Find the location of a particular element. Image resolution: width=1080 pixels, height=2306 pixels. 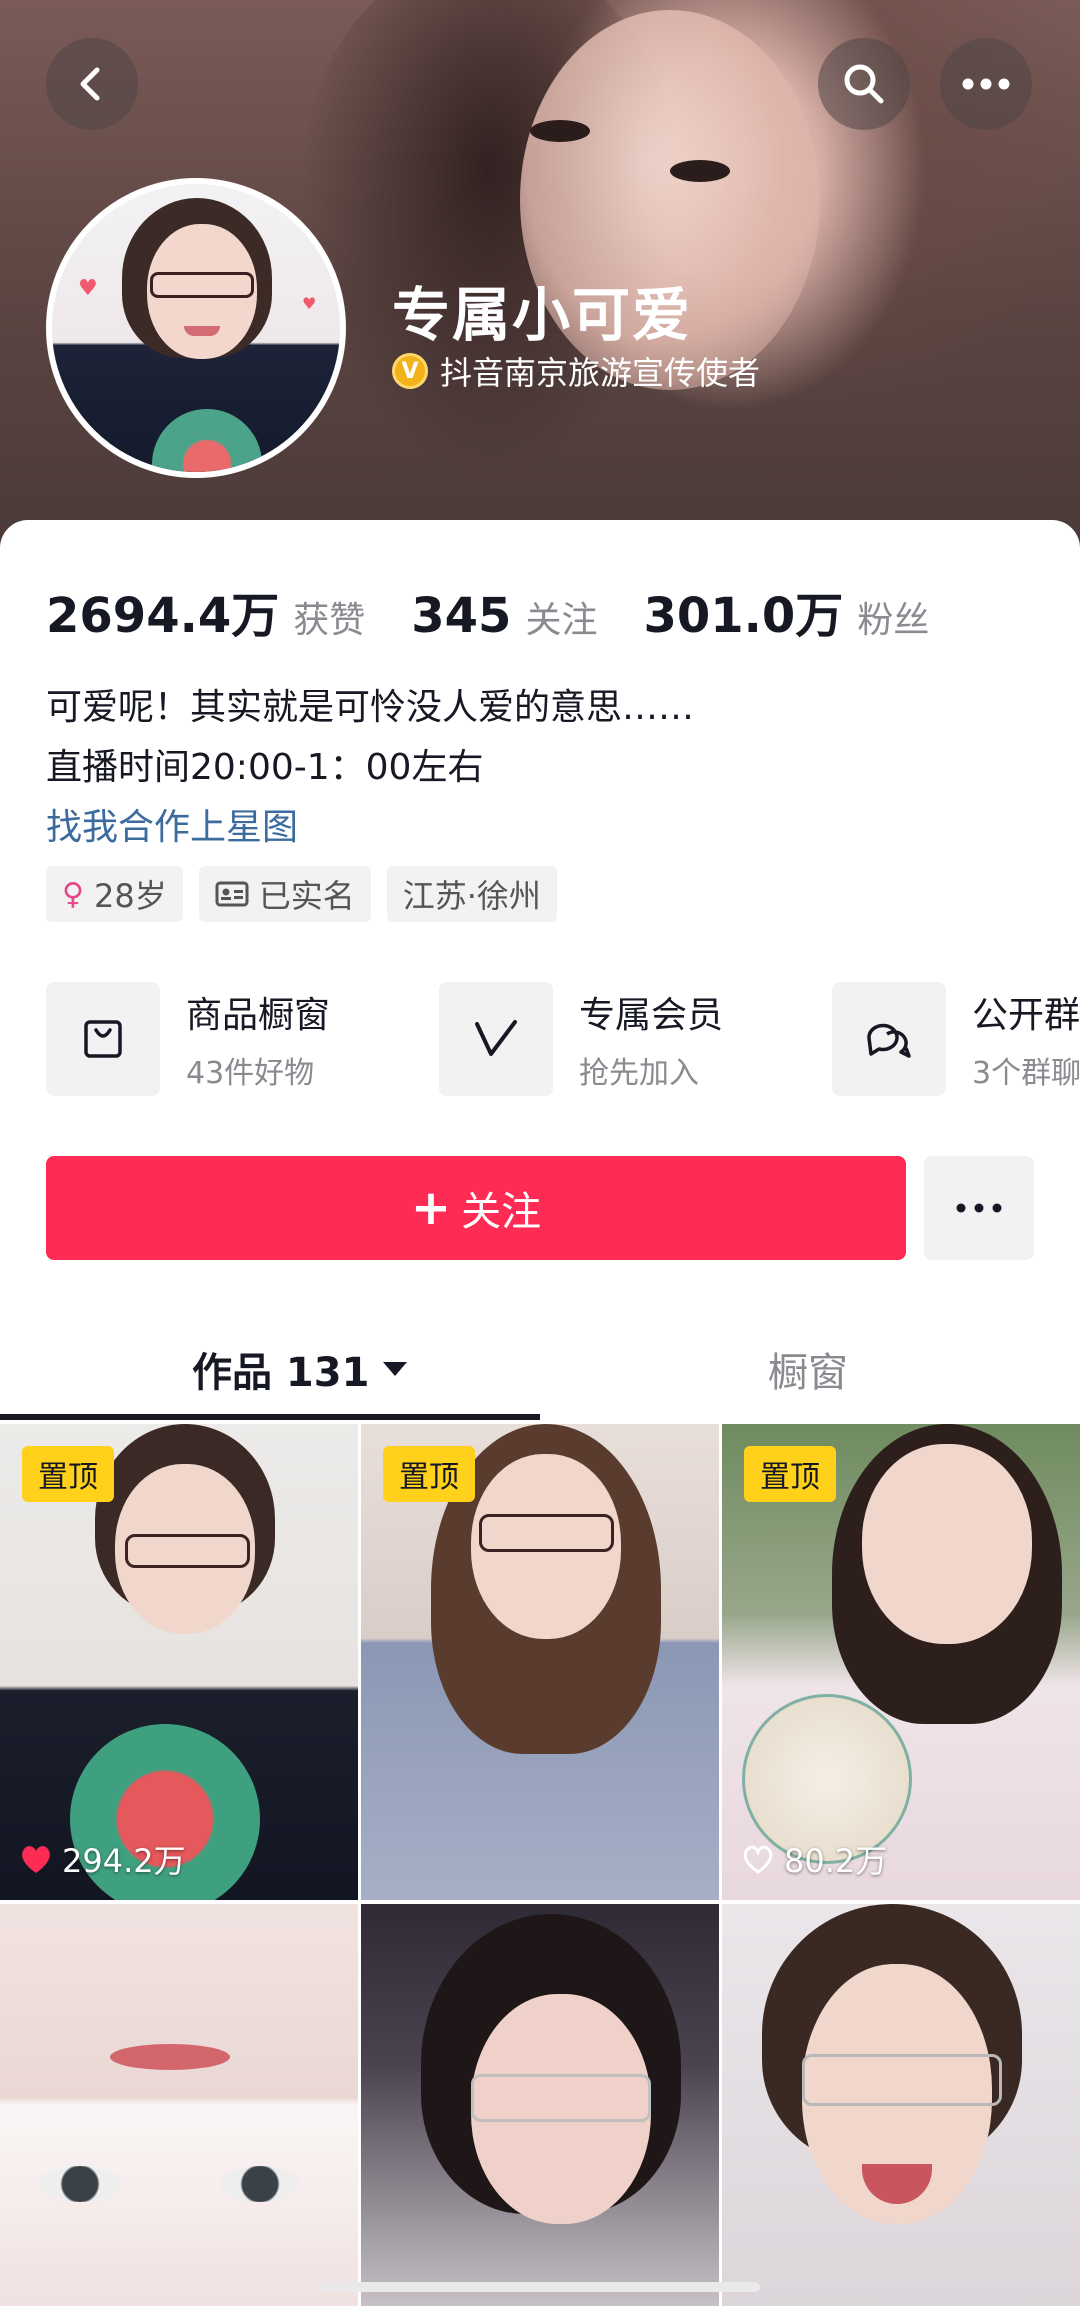

bag-icon is located at coordinates (103, 1039).